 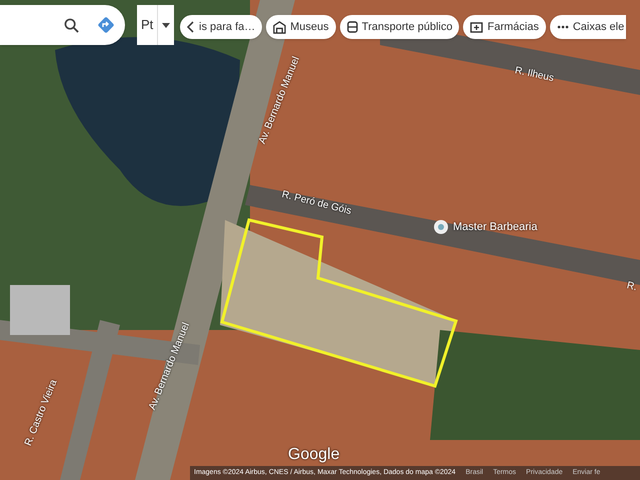 I want to click on category-chip: Transporte público, so click(x=400, y=27).